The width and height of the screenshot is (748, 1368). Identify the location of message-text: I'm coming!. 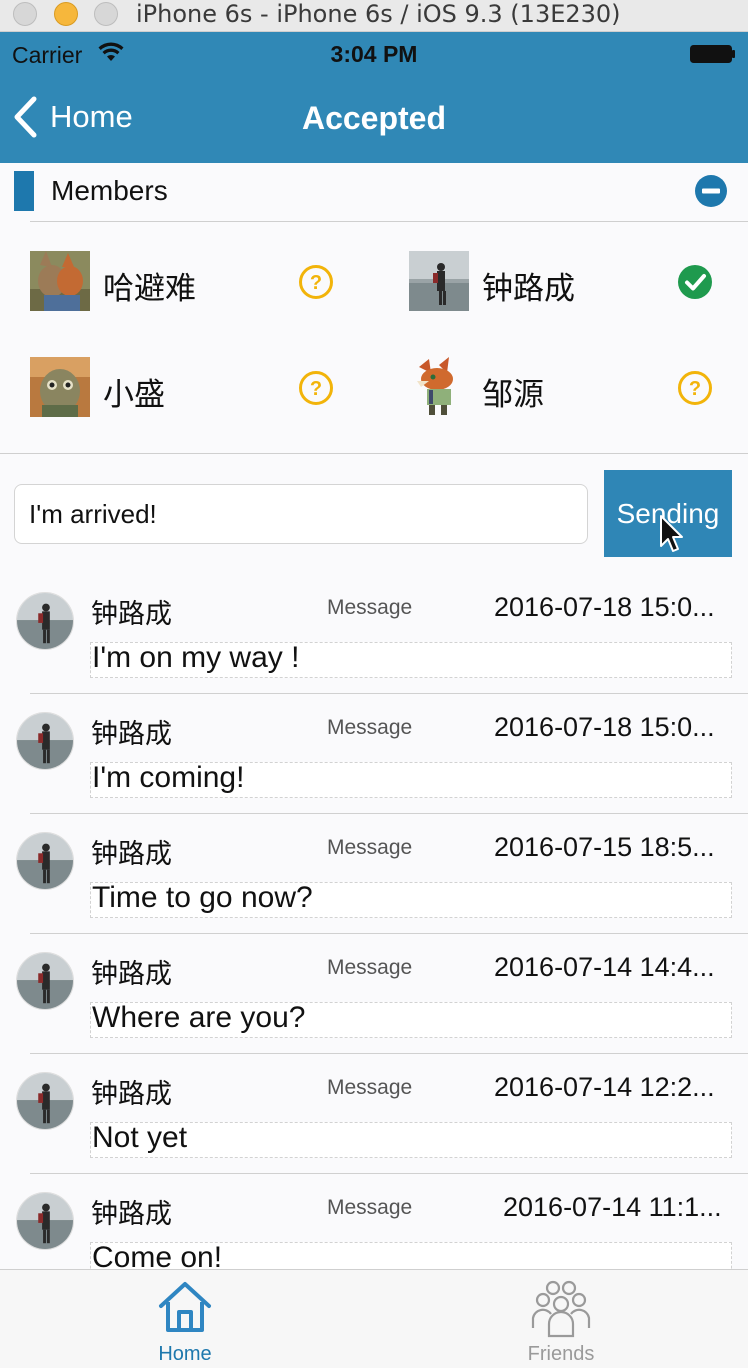
(168, 777).